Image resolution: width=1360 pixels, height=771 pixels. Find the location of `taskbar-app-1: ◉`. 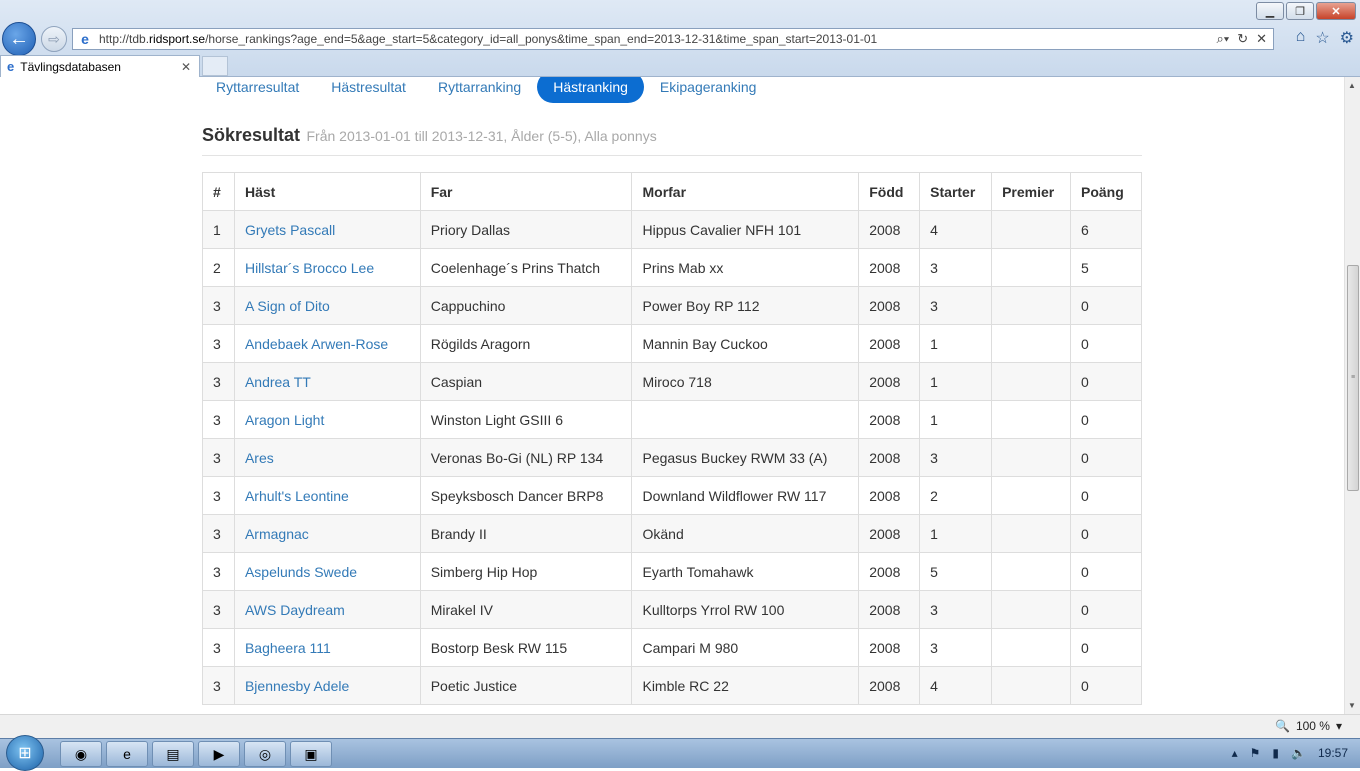

taskbar-app-1: ◉ is located at coordinates (81, 754).